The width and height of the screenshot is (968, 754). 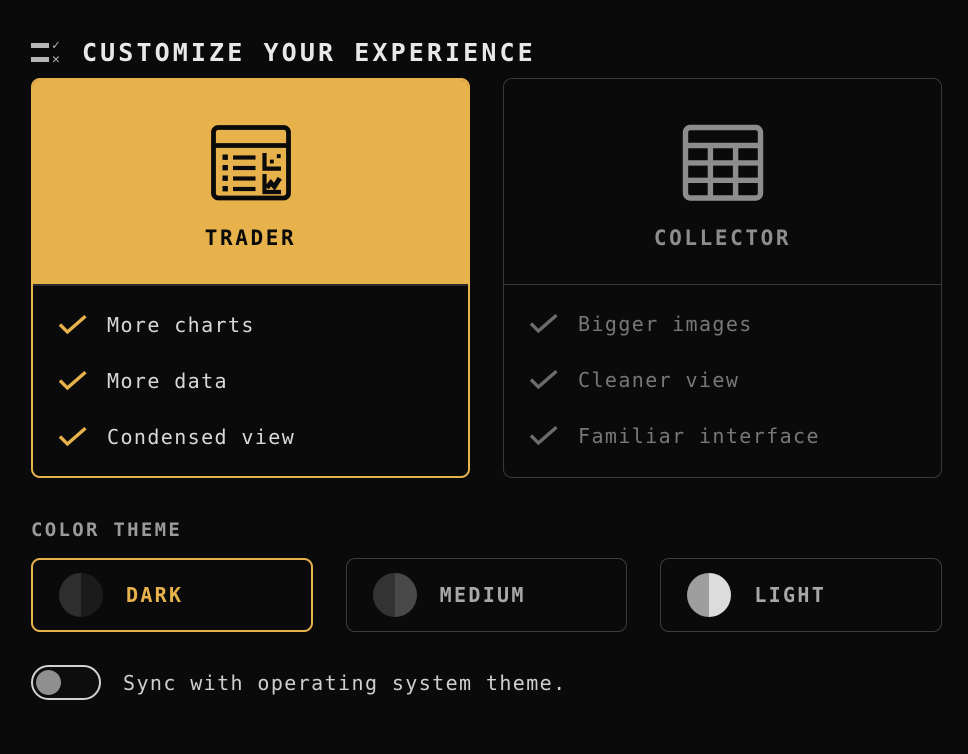 I want to click on feature-row: Familiar interface, so click(x=735, y=436).